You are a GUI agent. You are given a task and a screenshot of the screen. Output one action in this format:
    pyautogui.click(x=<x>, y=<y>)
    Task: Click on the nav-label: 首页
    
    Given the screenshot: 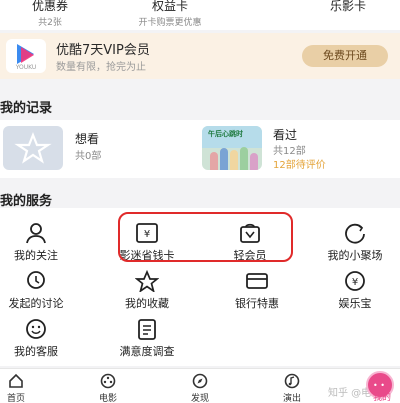 What is the action you would take?
    pyautogui.click(x=15, y=398)
    